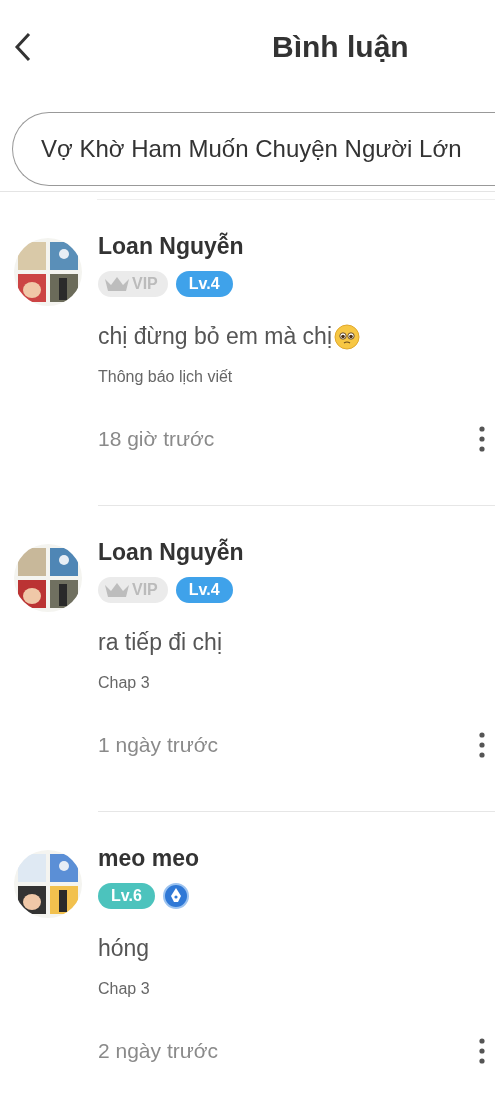  I want to click on level-badge: Lv.6, so click(126, 896).